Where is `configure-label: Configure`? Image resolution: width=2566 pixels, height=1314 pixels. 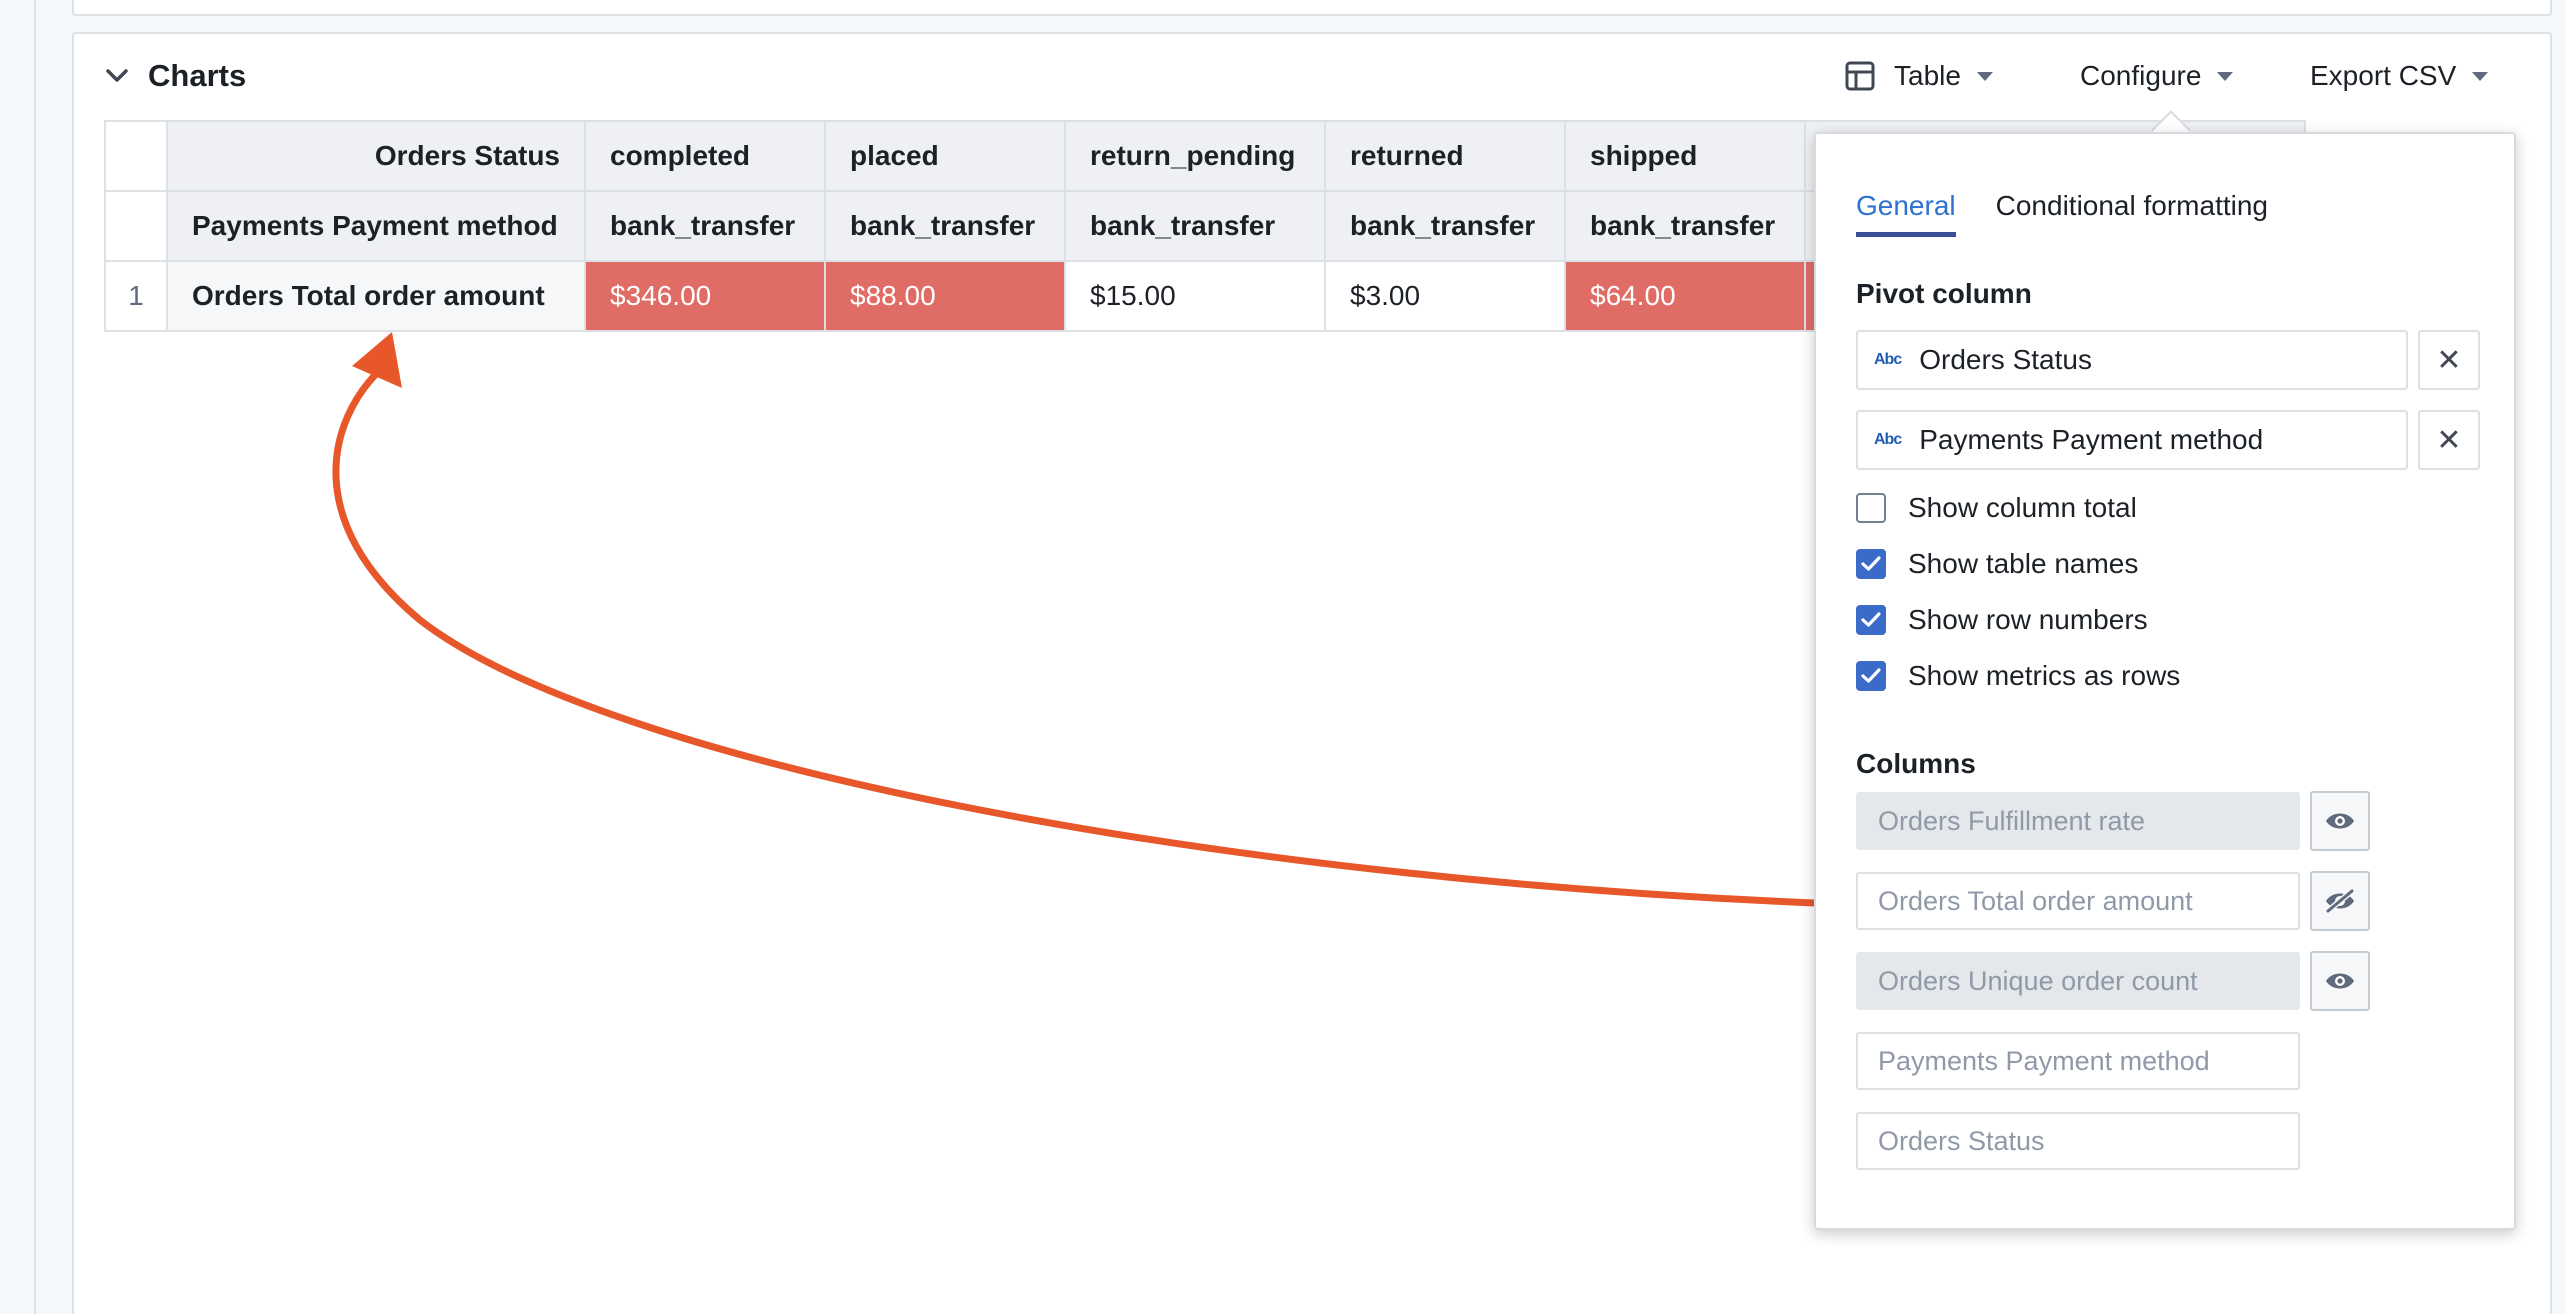
configure-label: Configure is located at coordinates (2141, 75).